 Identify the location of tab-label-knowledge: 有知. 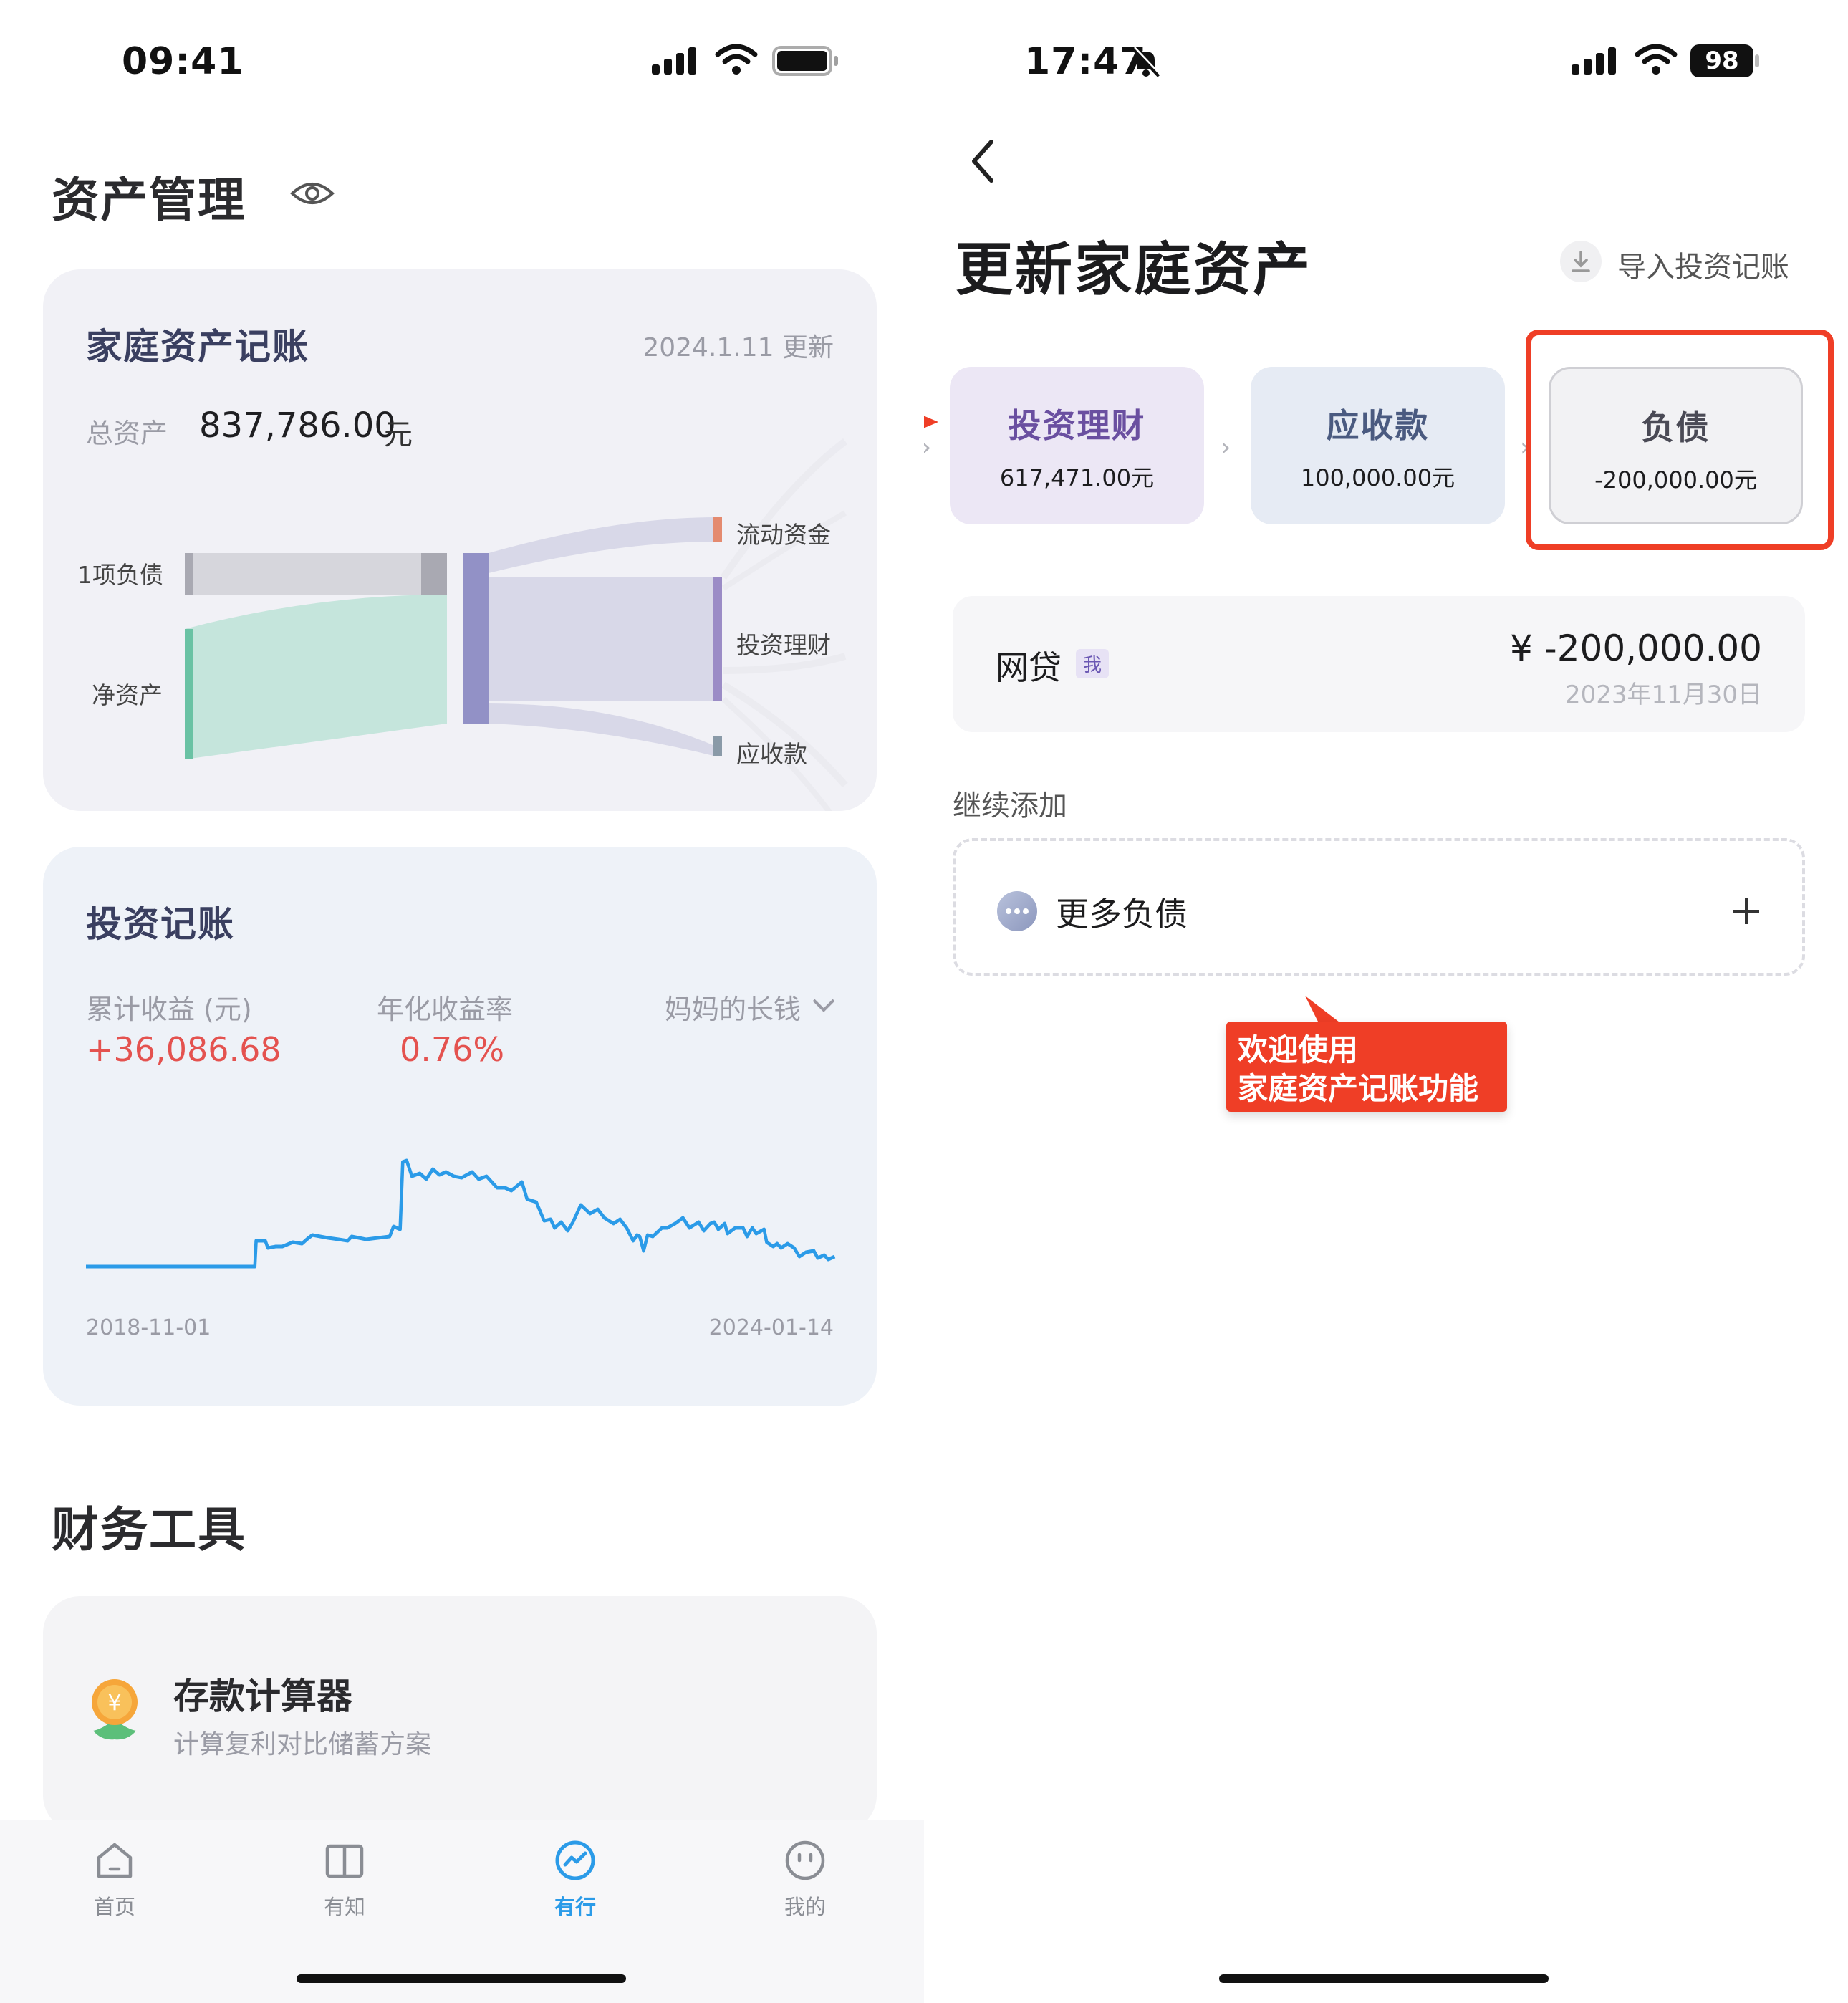
(344, 1907).